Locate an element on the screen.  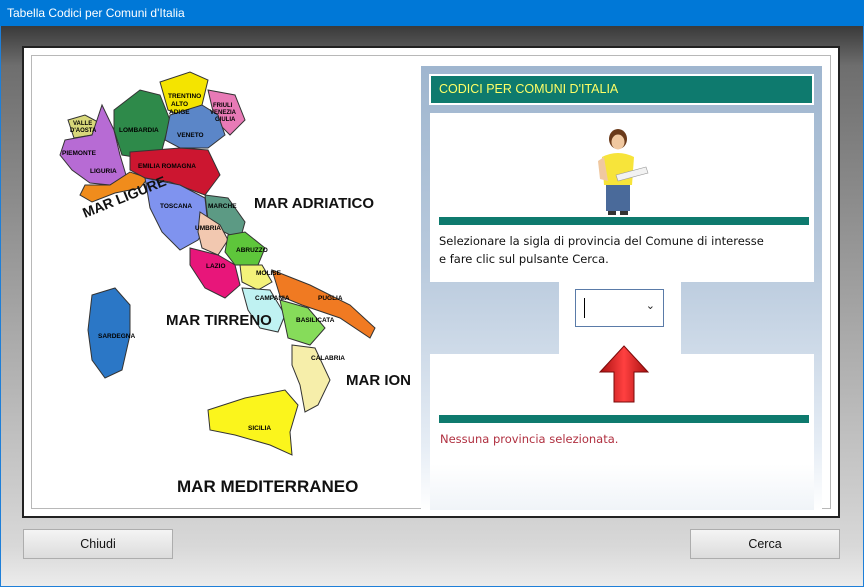
region-lombardia is located at coordinates (142, 124).